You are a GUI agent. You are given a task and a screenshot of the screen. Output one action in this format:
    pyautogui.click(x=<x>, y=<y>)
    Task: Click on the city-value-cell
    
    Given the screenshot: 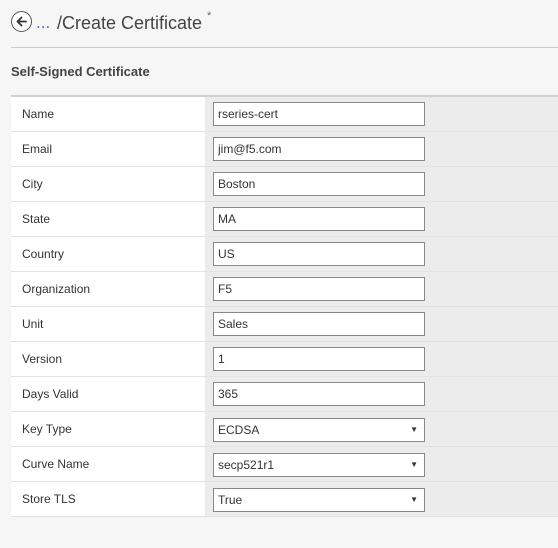 What is the action you would take?
    pyautogui.click(x=381, y=184)
    